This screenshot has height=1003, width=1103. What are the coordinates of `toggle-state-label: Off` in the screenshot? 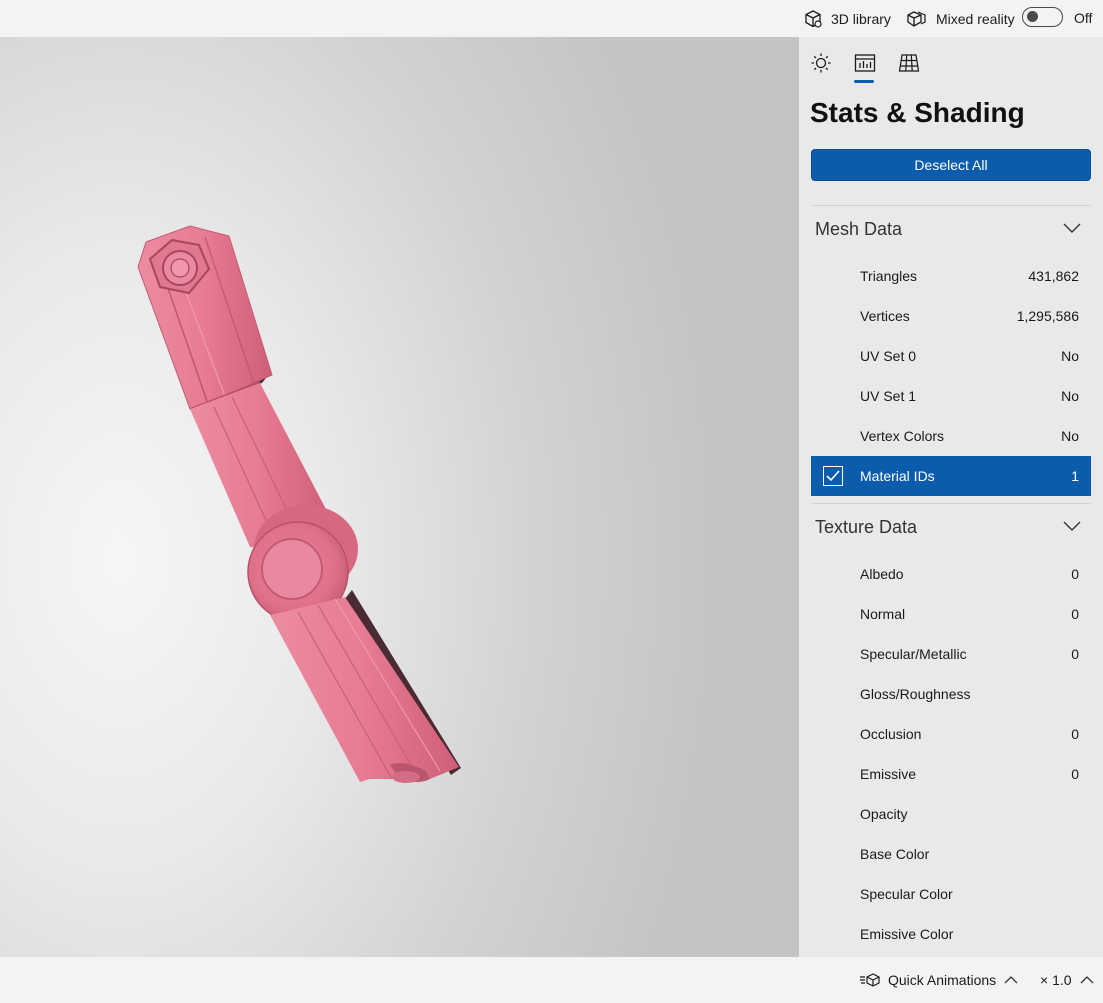 It's located at (1083, 18).